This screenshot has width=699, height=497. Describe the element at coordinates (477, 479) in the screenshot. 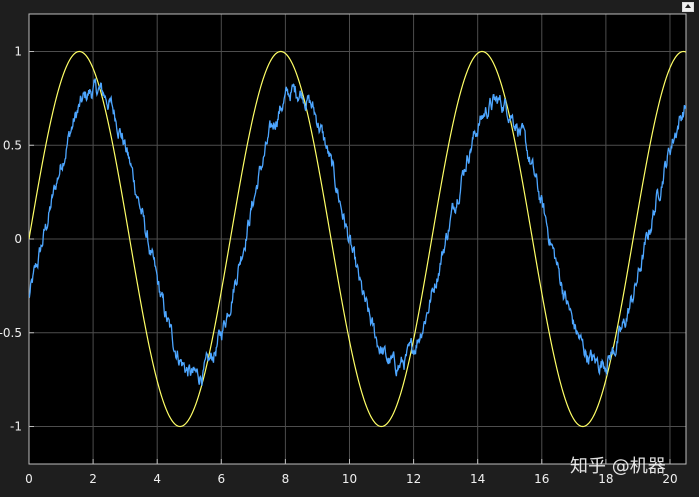

I see `x-tick-label: 14` at that location.